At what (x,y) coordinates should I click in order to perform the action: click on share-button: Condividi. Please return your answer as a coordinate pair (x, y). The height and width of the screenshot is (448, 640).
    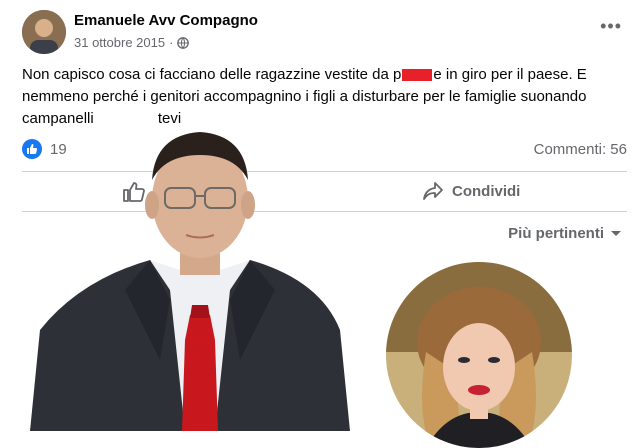
    Looking at the image, I should click on (471, 191).